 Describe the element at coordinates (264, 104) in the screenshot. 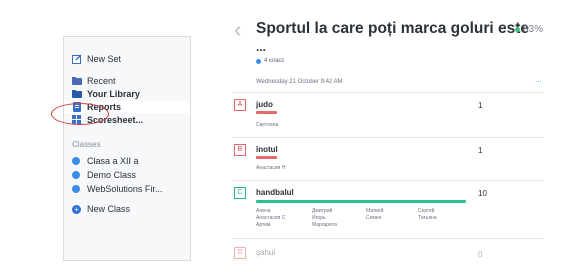

I see `option-text: judo` at that location.